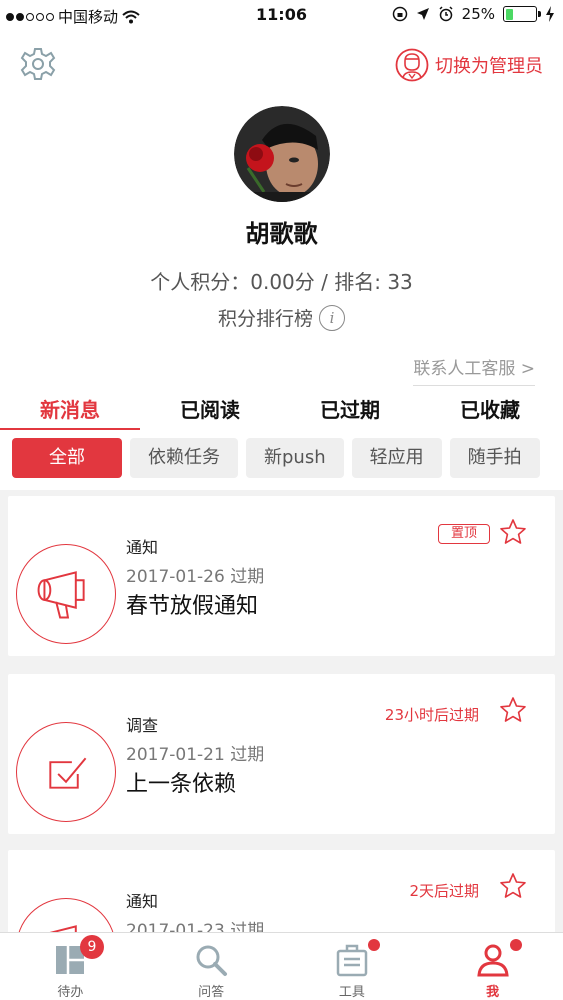 The image size is (563, 1000). Describe the element at coordinates (295, 458) in the screenshot. I see `filter-push: 新push` at that location.